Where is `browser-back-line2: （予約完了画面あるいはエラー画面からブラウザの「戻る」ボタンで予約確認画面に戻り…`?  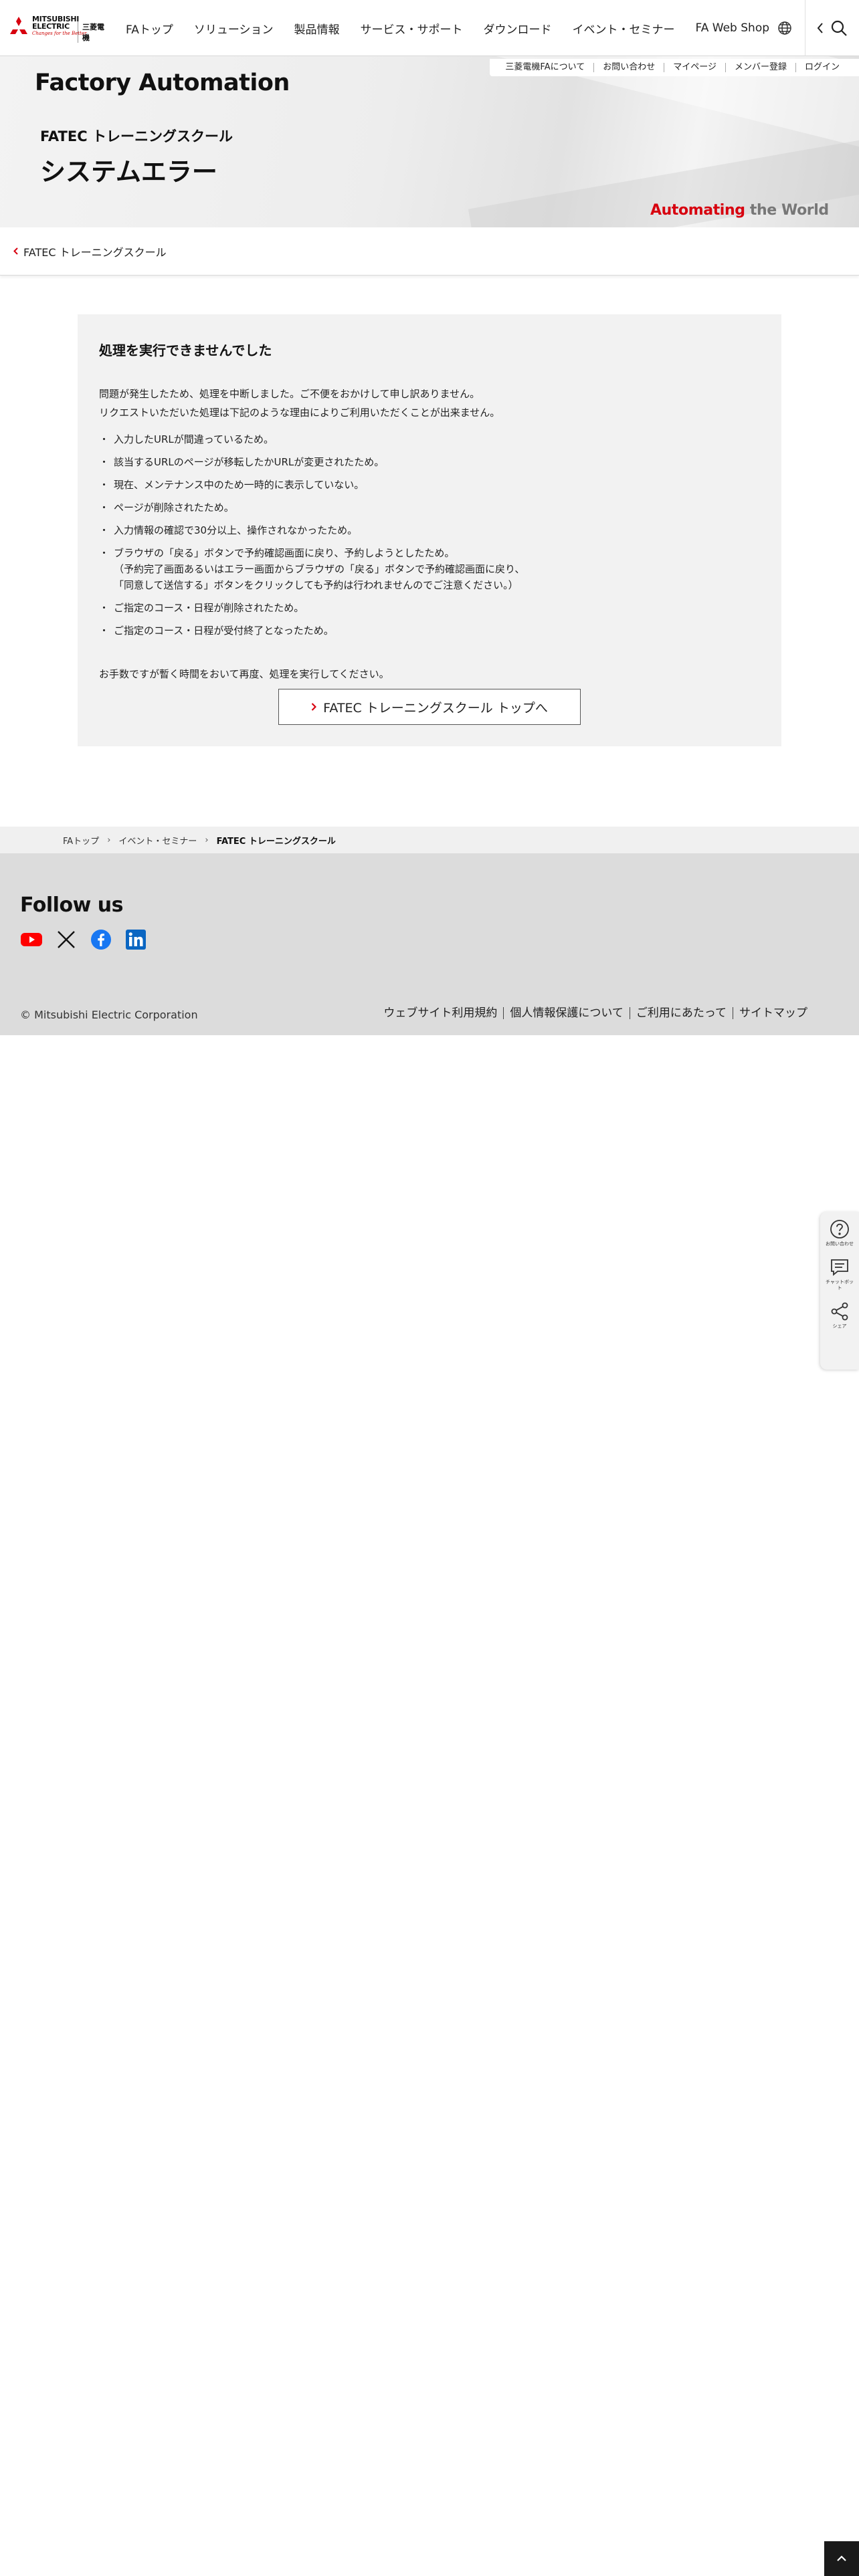
browser-back-line2: （予約完了画面あるいはエラー画面からブラウザの「戻る」ボタンで予約確認画面に戻り… is located at coordinates (319, 569).